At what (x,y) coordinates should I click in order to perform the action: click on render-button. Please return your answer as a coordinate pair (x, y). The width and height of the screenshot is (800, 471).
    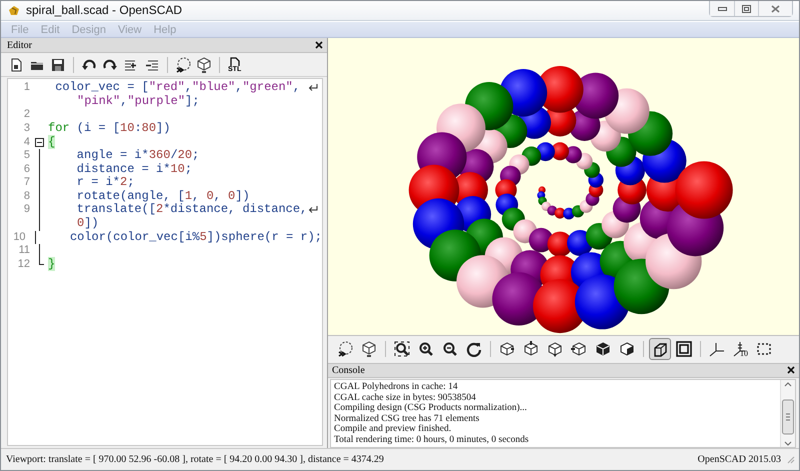
    Looking at the image, I should click on (204, 64).